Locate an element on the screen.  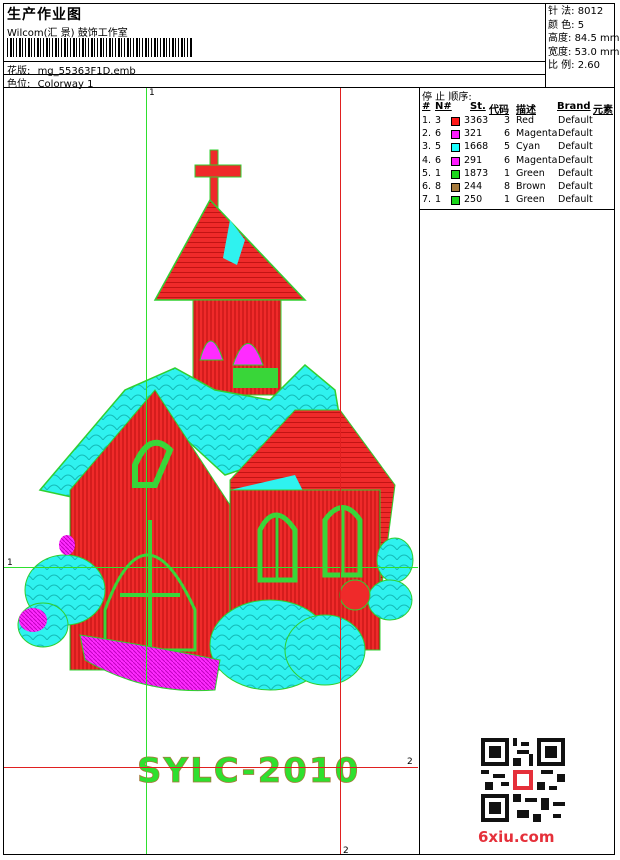
row-code: 8 is located at coordinates (507, 186).